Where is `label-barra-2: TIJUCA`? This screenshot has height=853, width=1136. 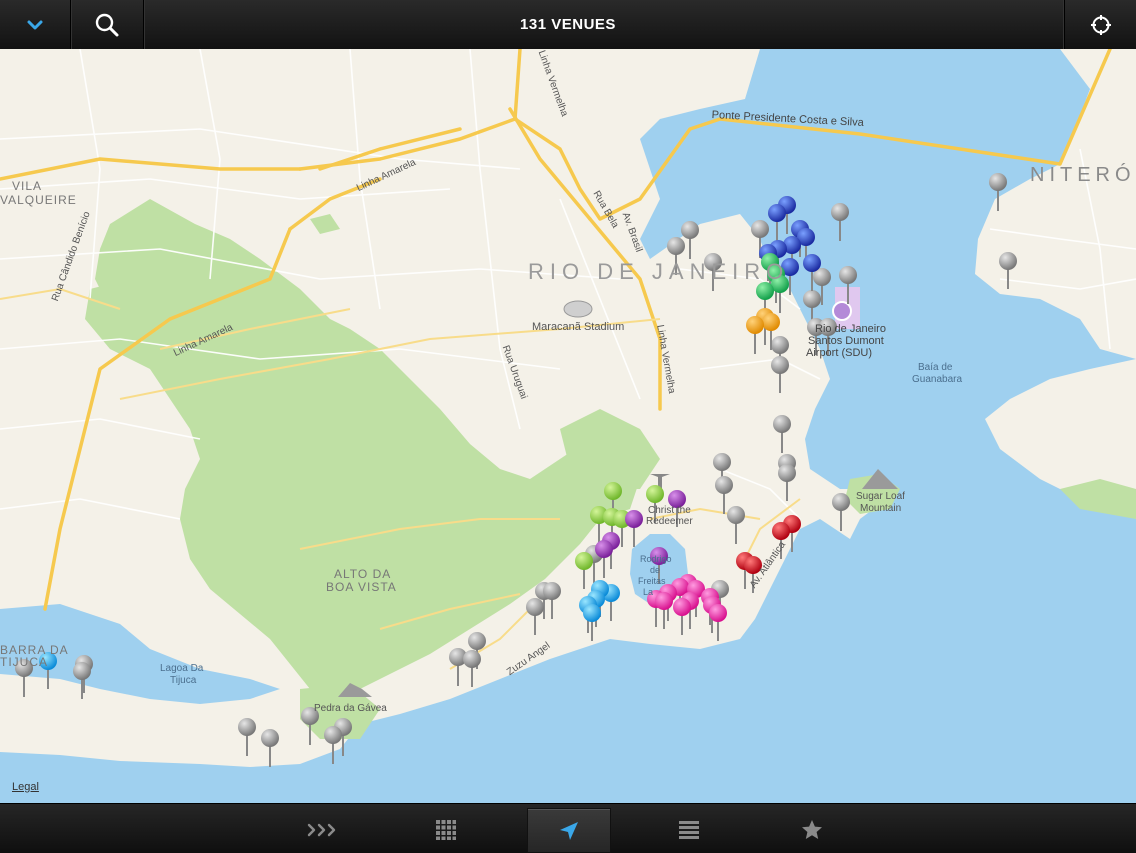 label-barra-2: TIJUCA is located at coordinates (24, 662).